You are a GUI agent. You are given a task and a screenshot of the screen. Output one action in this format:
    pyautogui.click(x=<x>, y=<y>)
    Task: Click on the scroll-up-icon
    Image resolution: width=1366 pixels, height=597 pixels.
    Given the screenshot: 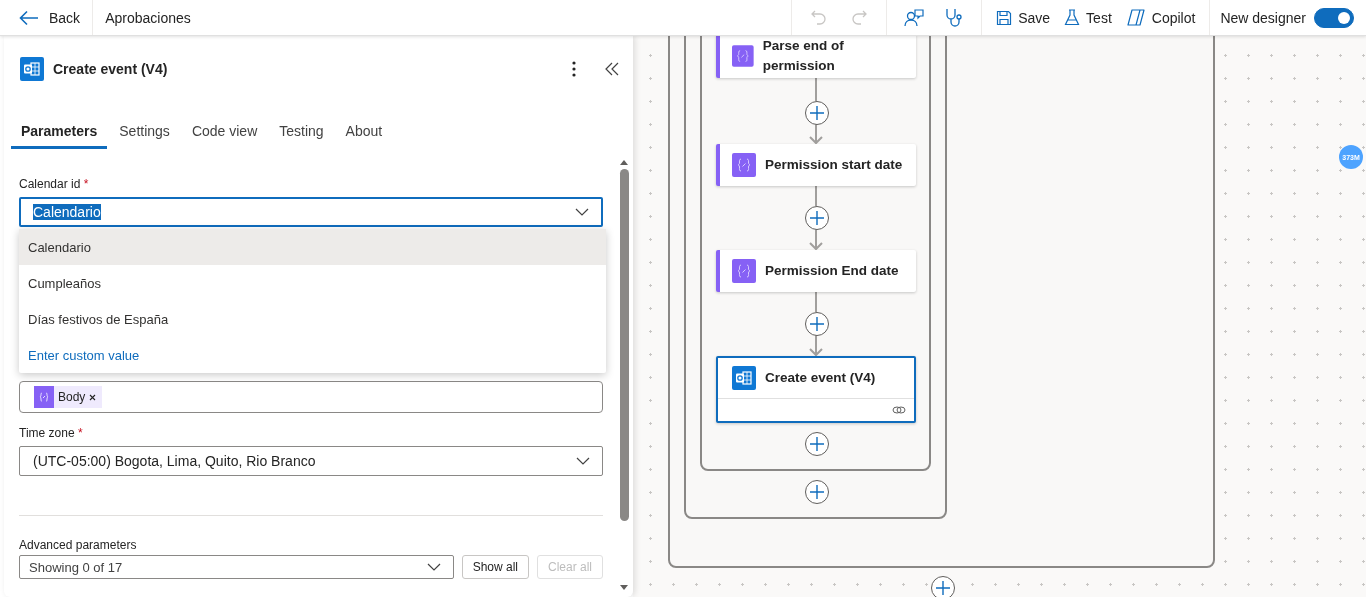 What is the action you would take?
    pyautogui.click(x=624, y=162)
    